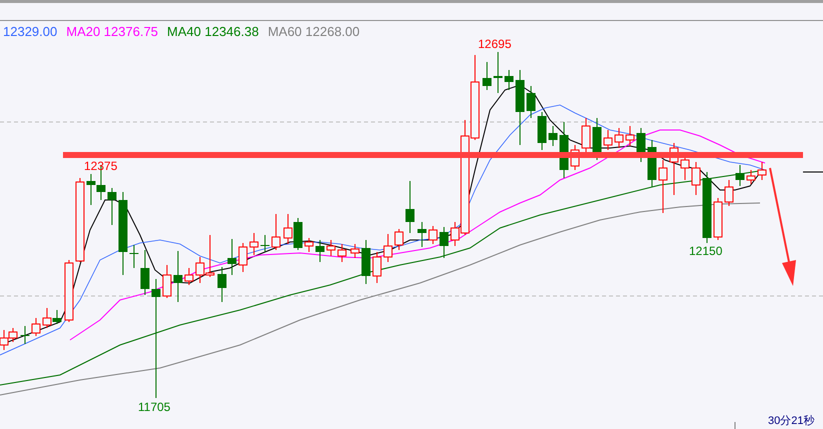  What do you see at coordinates (495, 44) in the screenshot?
I see `price-label: 12695` at bounding box center [495, 44].